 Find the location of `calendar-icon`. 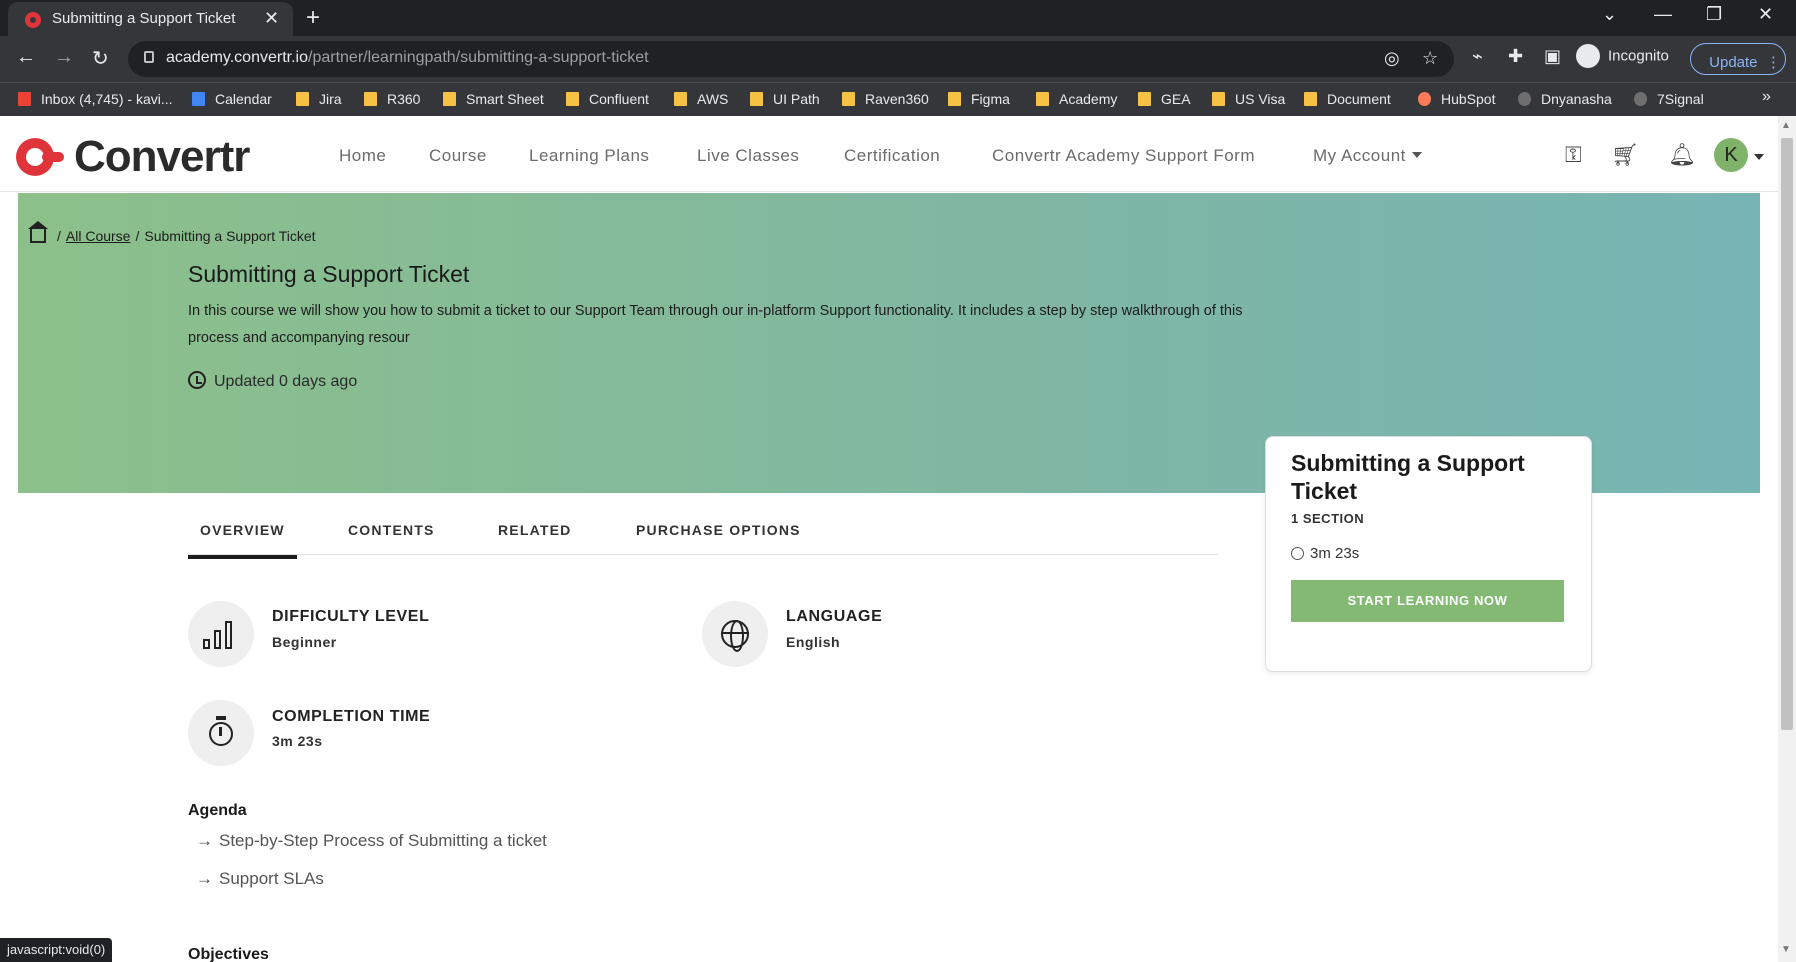

calendar-icon is located at coordinates (198, 99).